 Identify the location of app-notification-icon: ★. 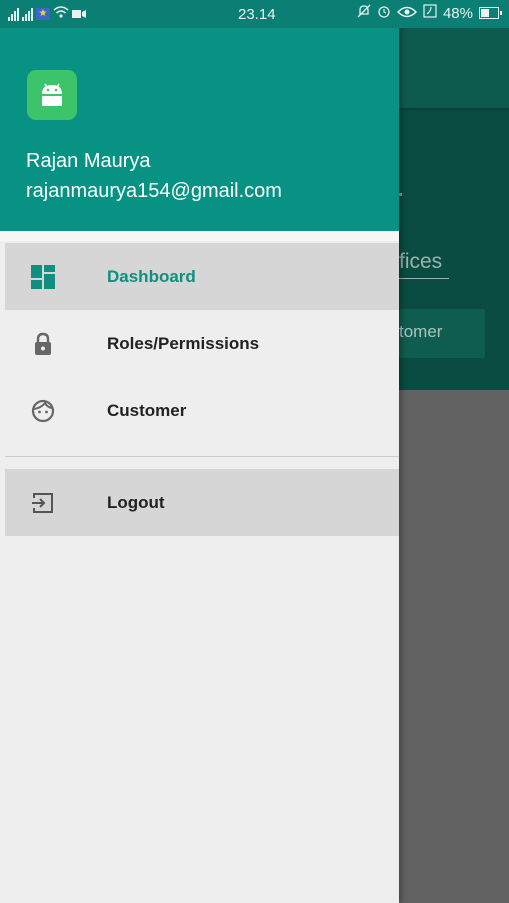
(43, 14).